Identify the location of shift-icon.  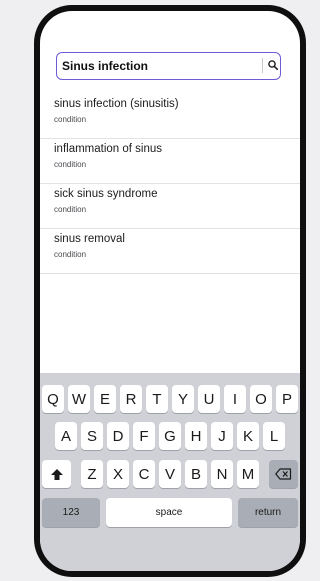
(56, 474).